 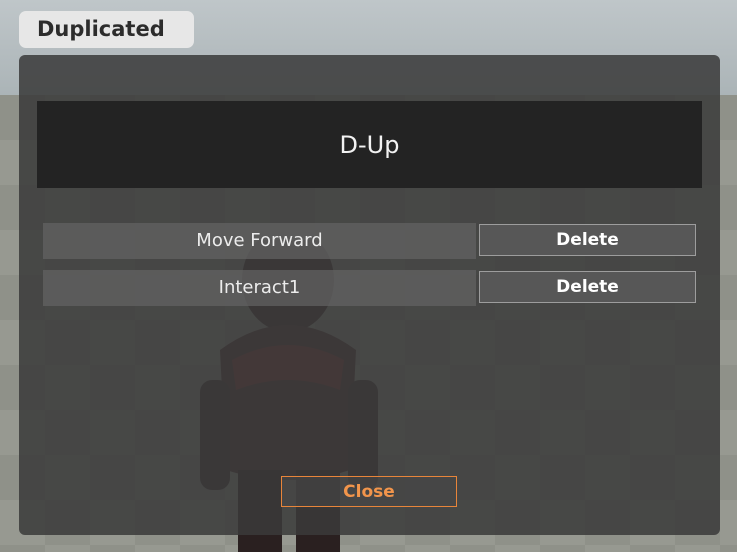 I want to click on binding-row: Interact1 Delete, so click(x=370, y=288).